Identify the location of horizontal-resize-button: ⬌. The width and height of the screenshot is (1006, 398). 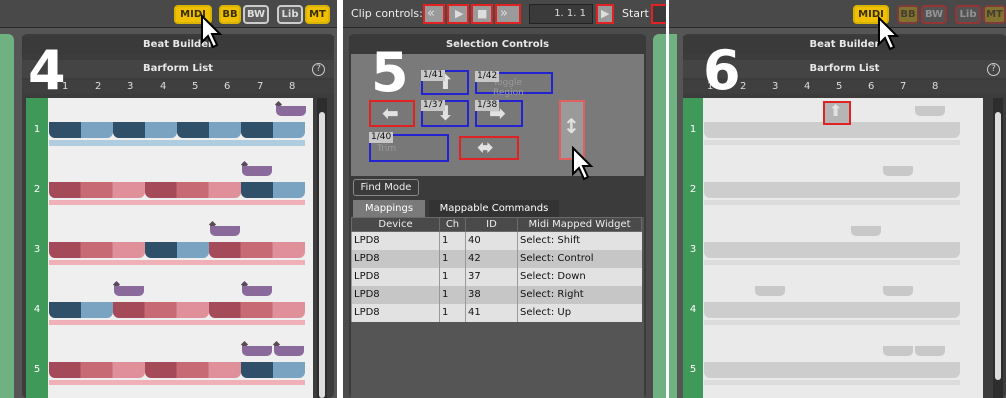
(489, 147).